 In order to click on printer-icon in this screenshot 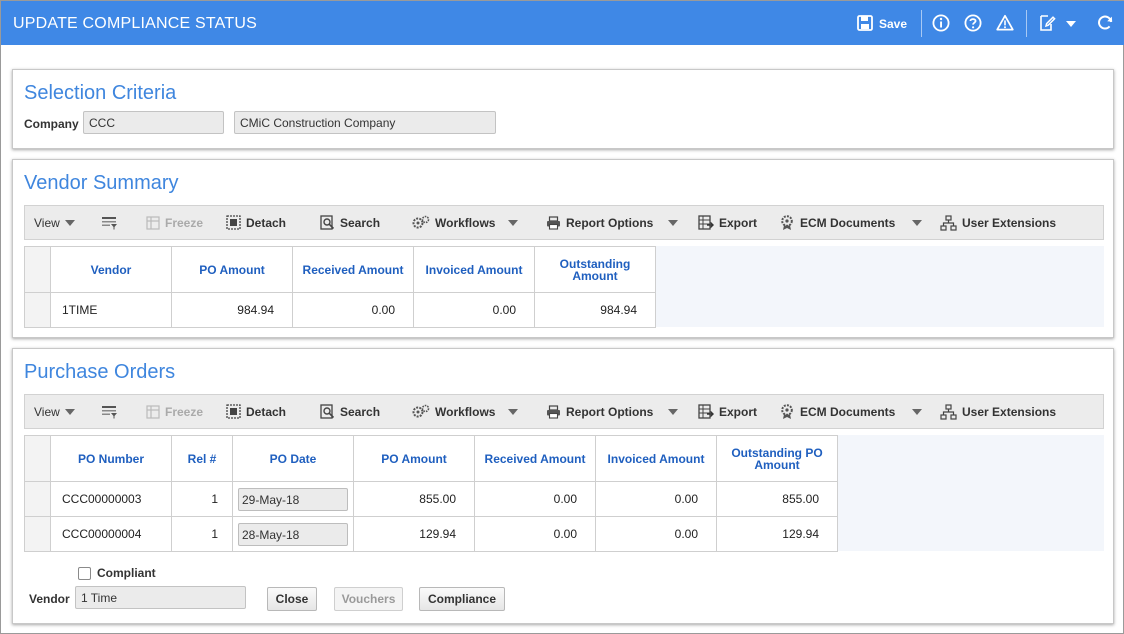, I will do `click(553, 222)`.